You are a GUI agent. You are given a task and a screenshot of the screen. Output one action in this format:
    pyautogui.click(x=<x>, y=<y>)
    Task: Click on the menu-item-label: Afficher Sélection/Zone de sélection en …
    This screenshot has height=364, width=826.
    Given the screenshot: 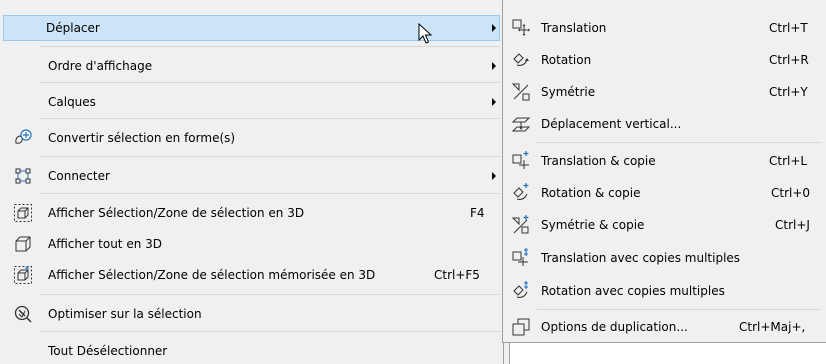 What is the action you would take?
    pyautogui.click(x=176, y=213)
    